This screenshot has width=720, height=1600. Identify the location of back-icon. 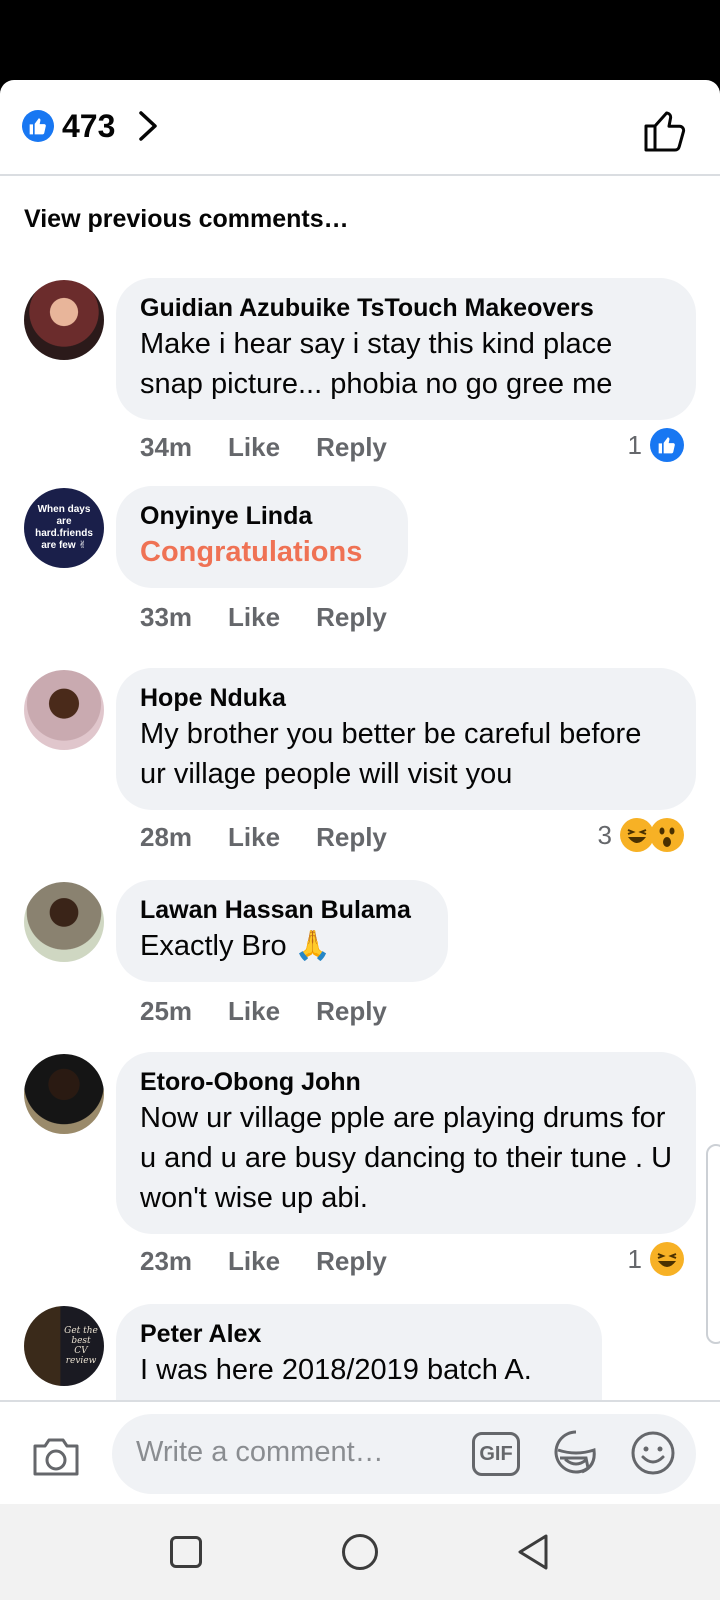
(533, 1552).